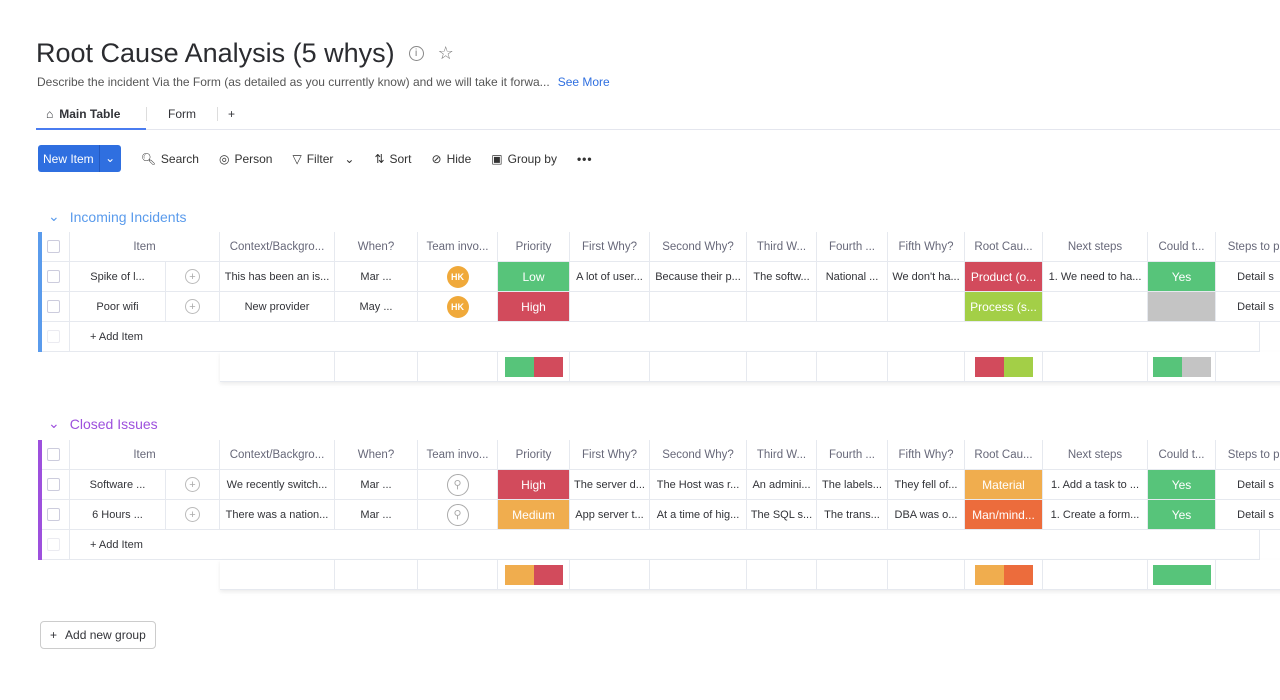 Image resolution: width=1280 pixels, height=700 pixels. What do you see at coordinates (584, 82) in the screenshot?
I see `see-more-link: See More` at bounding box center [584, 82].